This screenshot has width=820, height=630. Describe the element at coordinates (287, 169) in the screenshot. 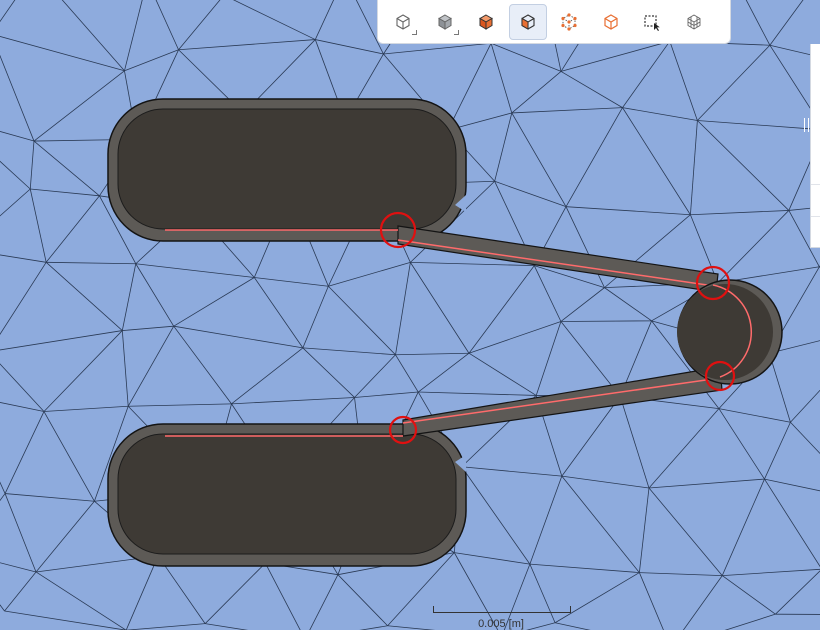

I see `upper-pad-core` at that location.